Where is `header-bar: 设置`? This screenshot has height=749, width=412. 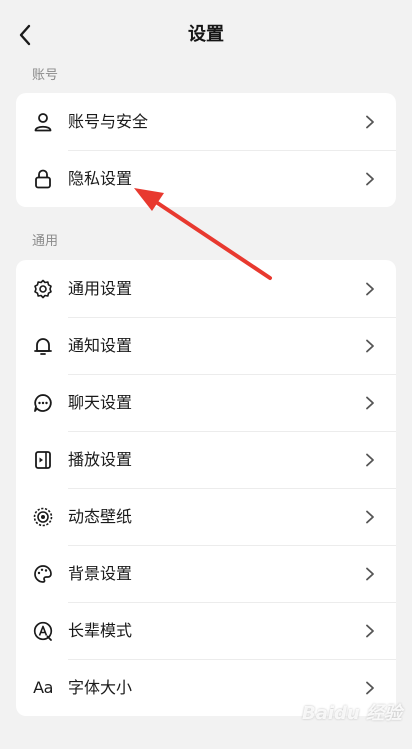
header-bar: 设置 is located at coordinates (206, 35).